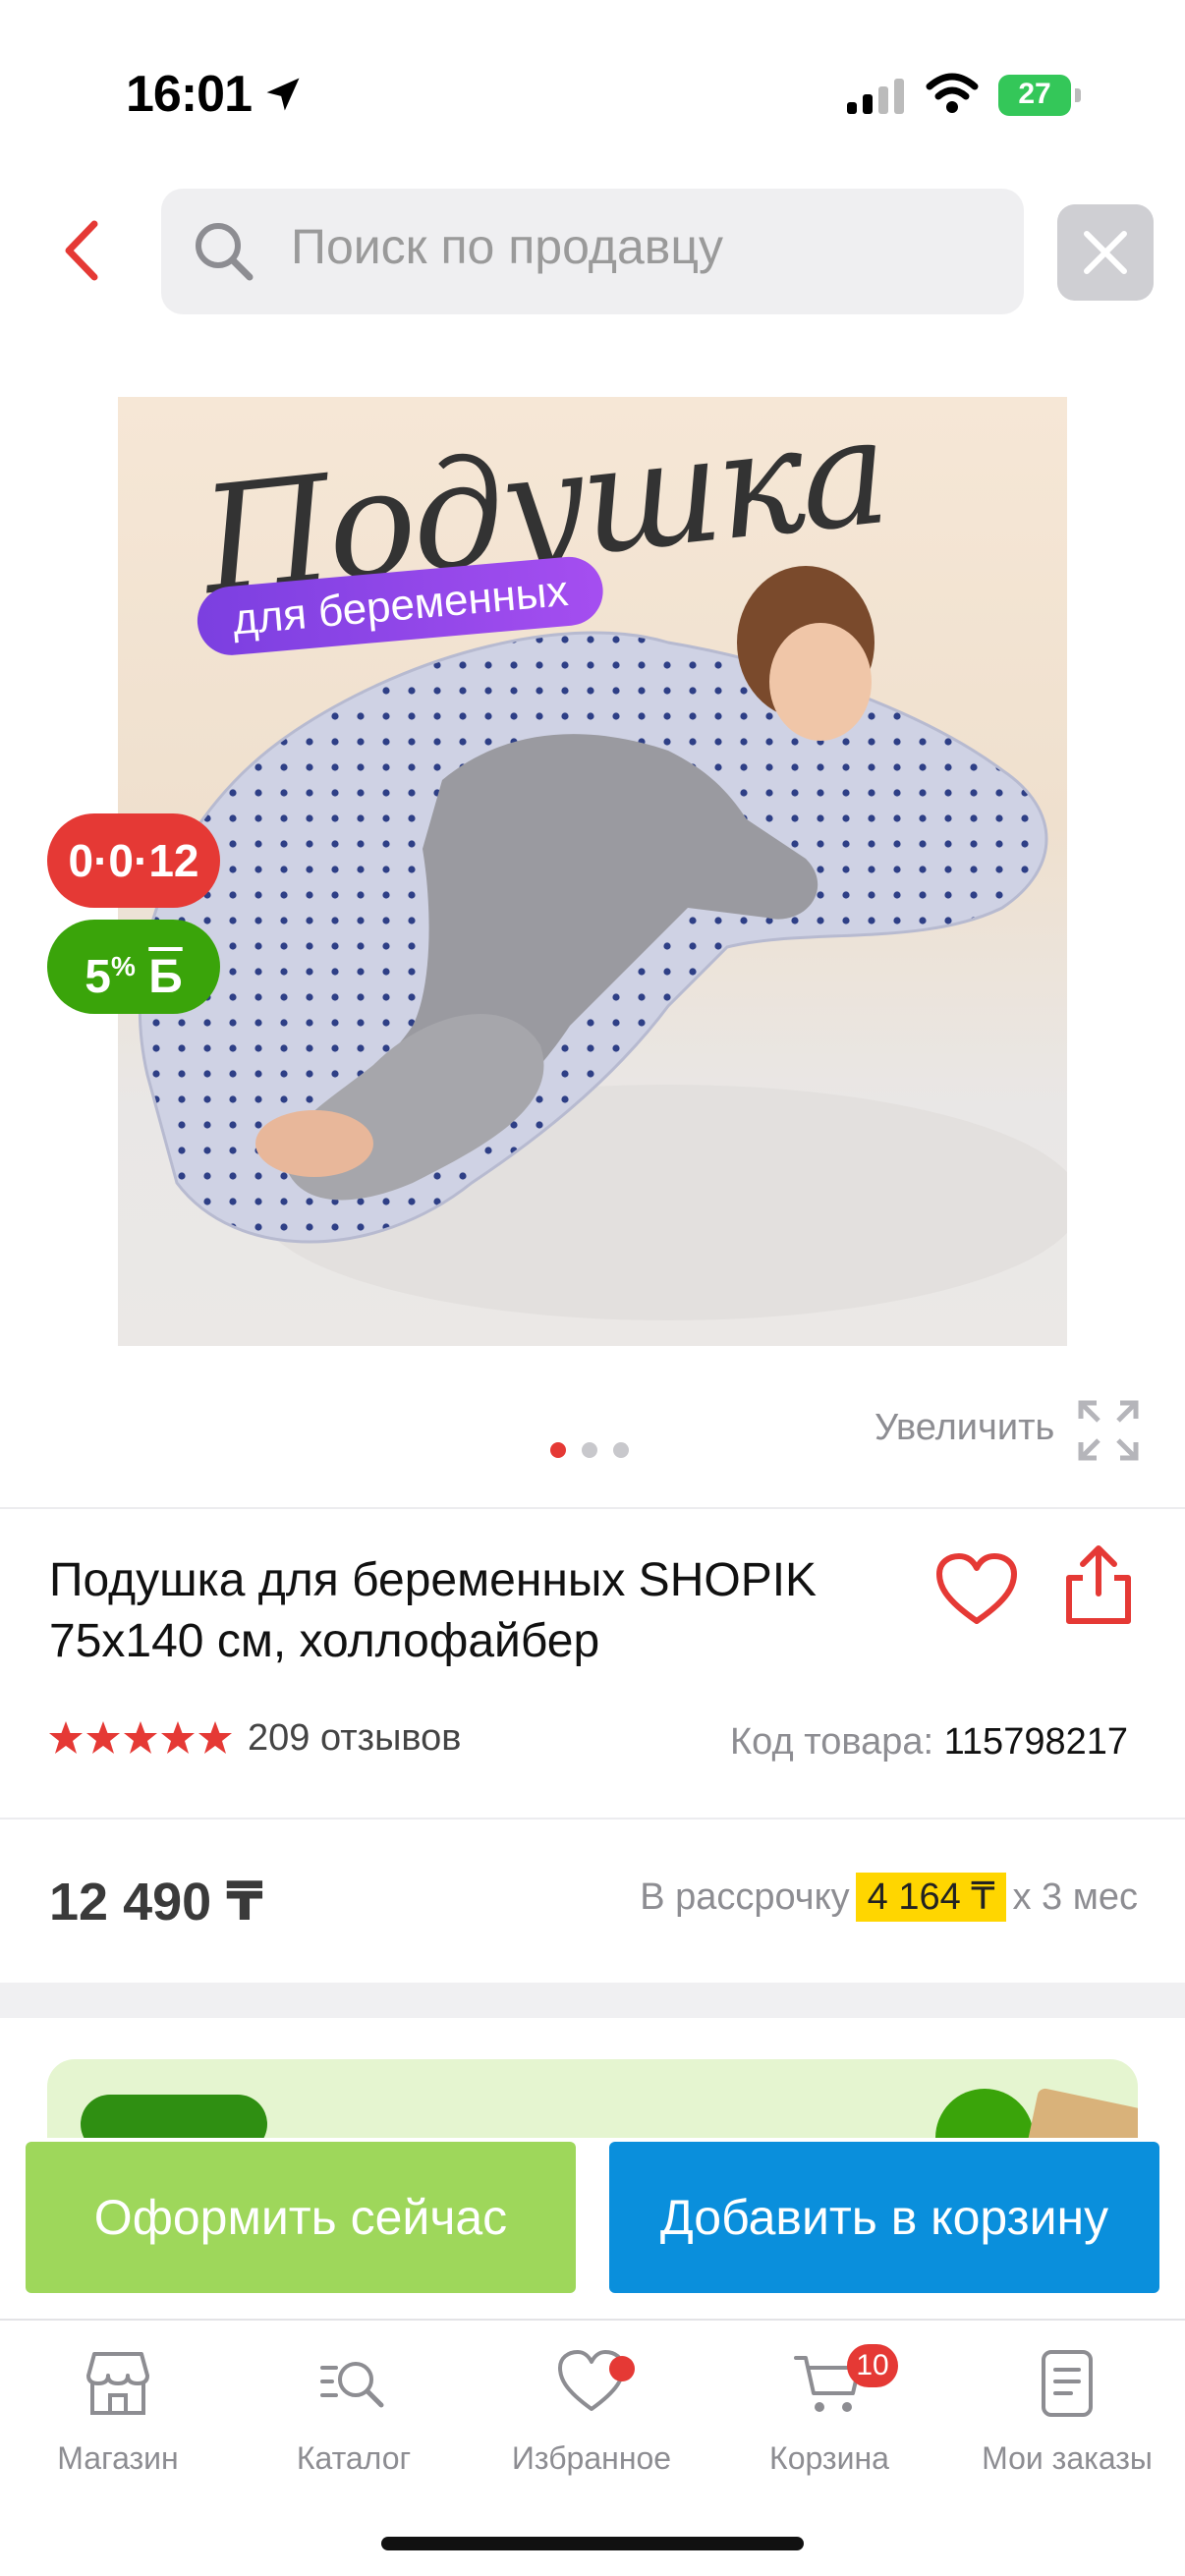  I want to click on status-time: 16:01, so click(190, 94).